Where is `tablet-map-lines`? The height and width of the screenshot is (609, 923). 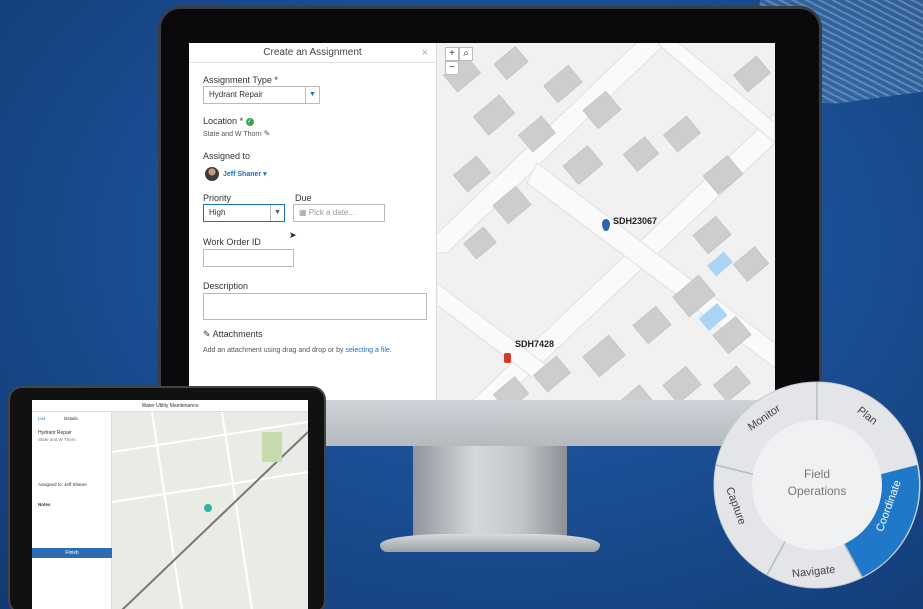
tablet-map-lines is located at coordinates (209, 510).